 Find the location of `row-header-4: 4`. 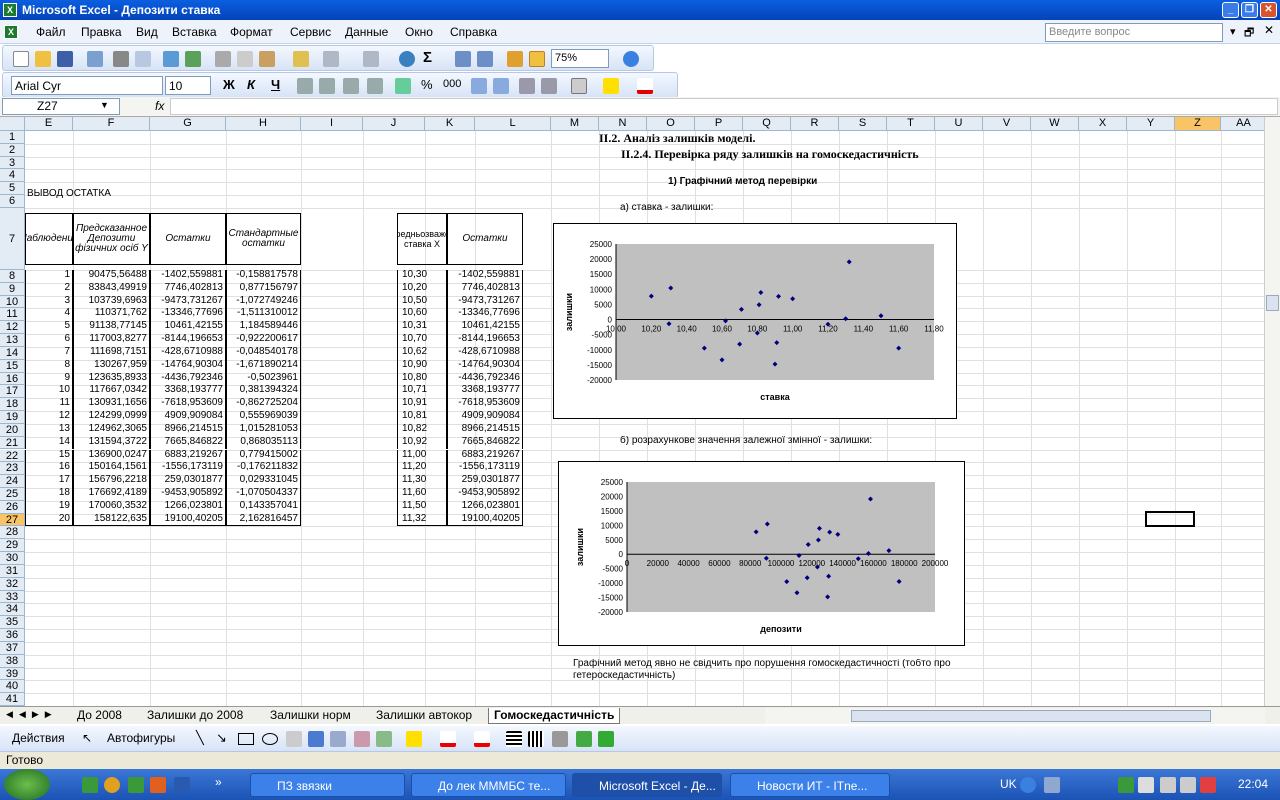

row-header-4: 4 is located at coordinates (12, 176).